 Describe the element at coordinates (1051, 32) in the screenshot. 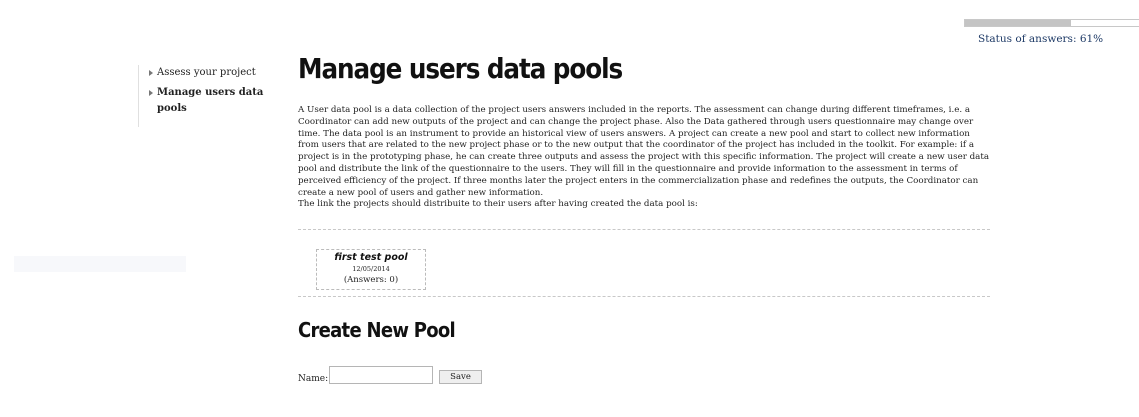

I see `answers-status: Status of answers: 61%` at that location.